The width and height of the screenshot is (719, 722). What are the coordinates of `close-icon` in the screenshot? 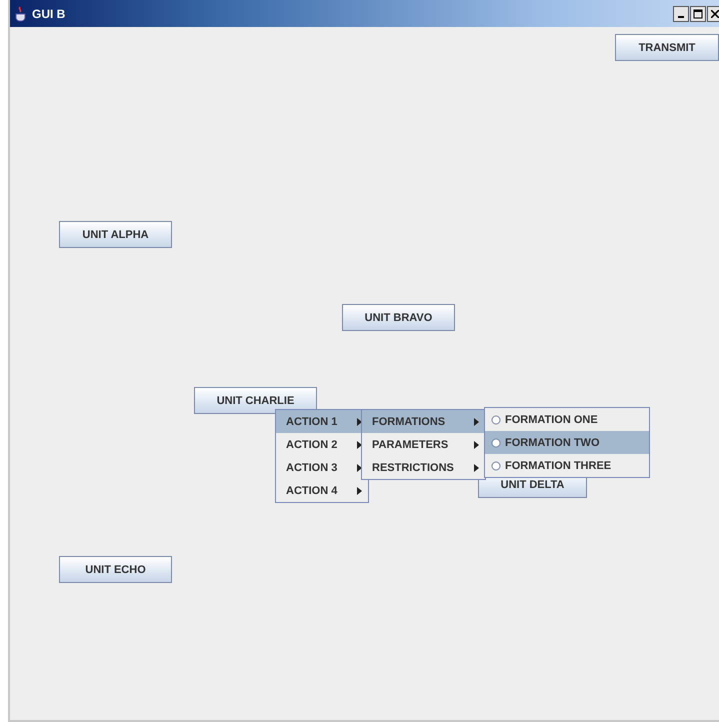 It's located at (715, 14).